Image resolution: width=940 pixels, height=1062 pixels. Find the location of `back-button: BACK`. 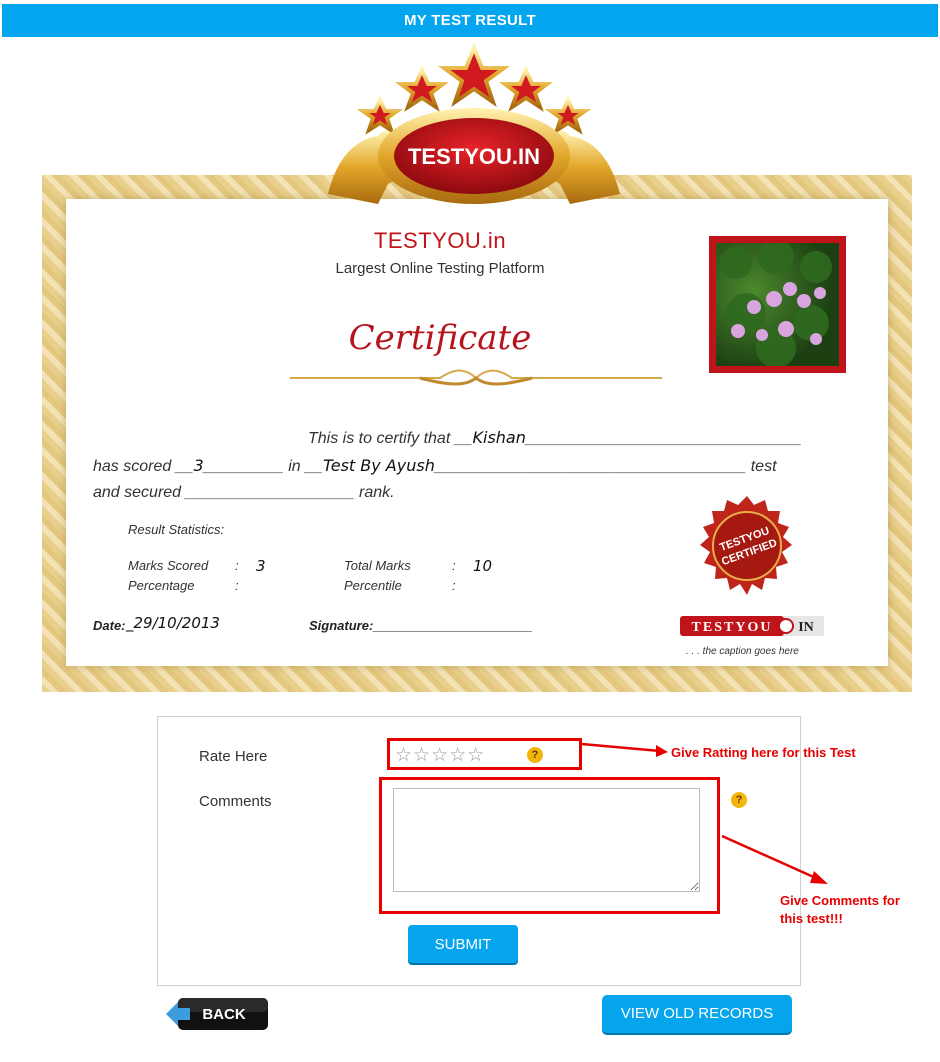

back-button: BACK is located at coordinates (216, 1014).